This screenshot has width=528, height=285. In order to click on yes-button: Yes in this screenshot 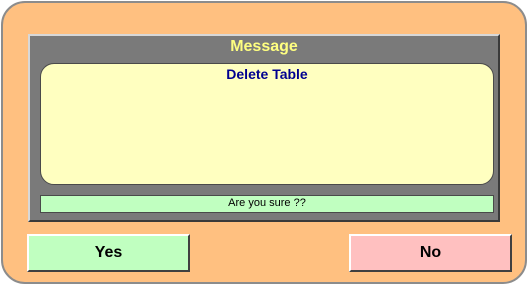, I will do `click(108, 253)`.